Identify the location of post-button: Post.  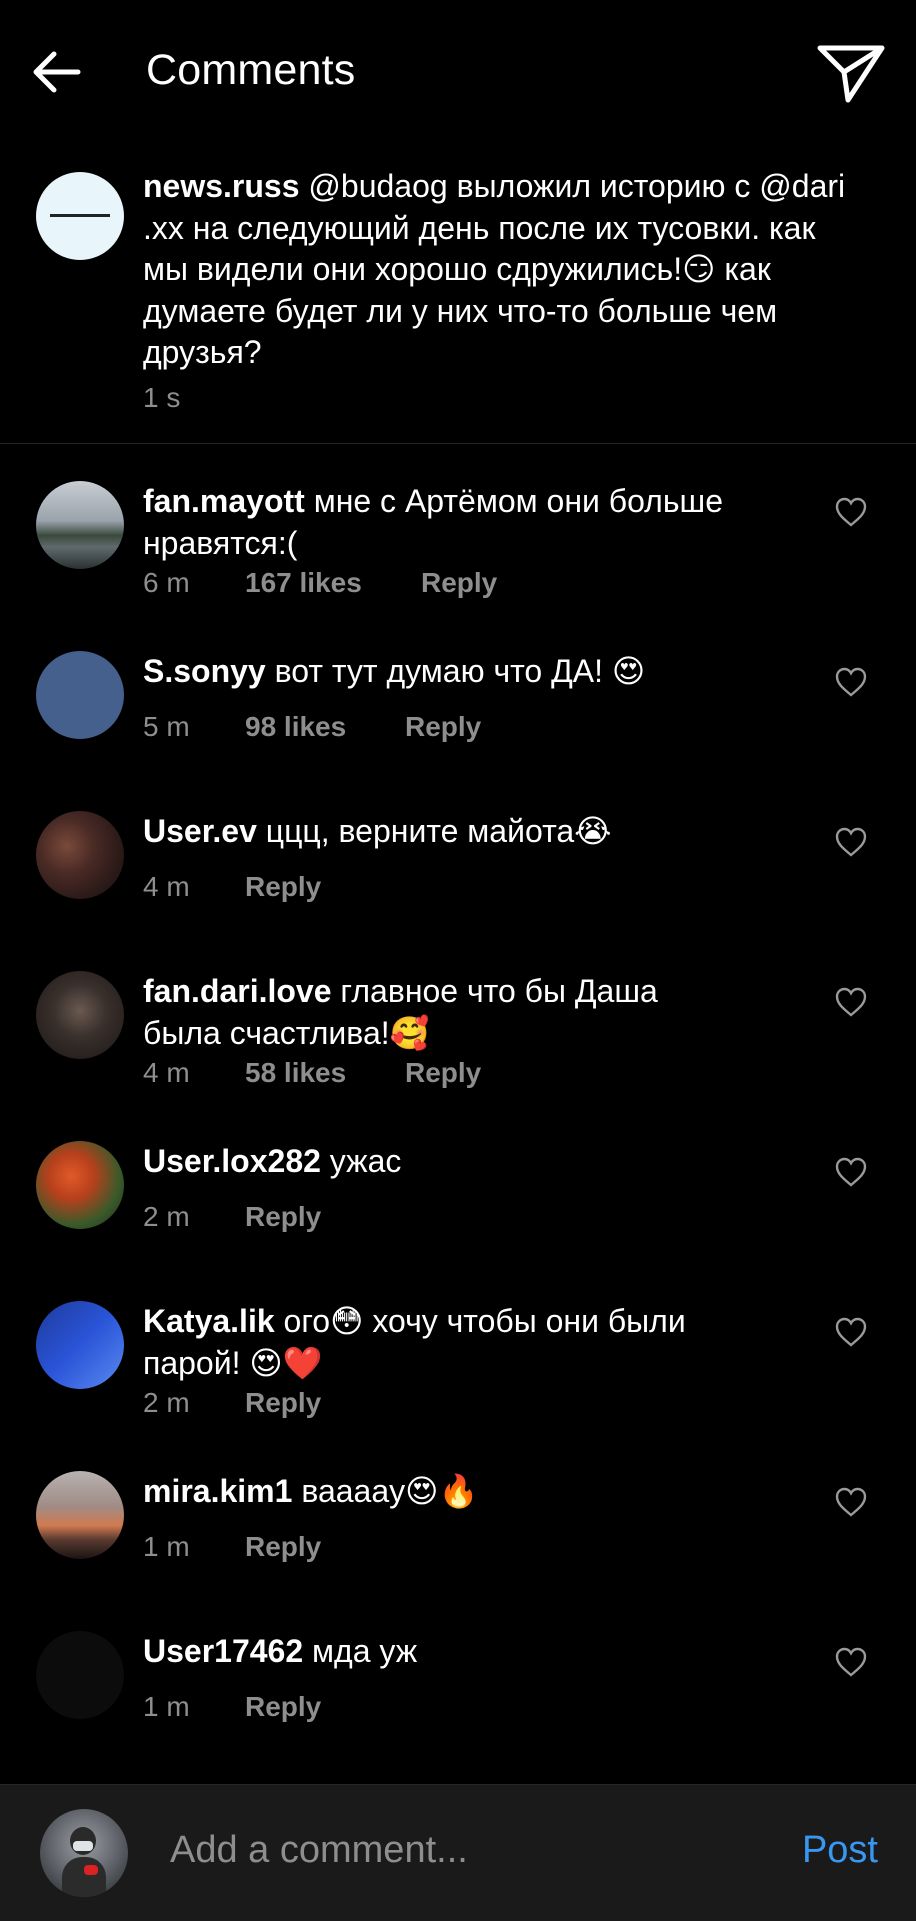
(840, 1850).